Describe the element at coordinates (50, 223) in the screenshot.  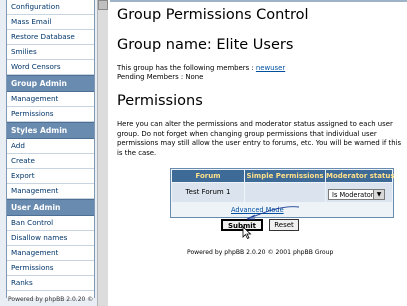
I see `sidebar-item-ban-control: Ban Control` at that location.